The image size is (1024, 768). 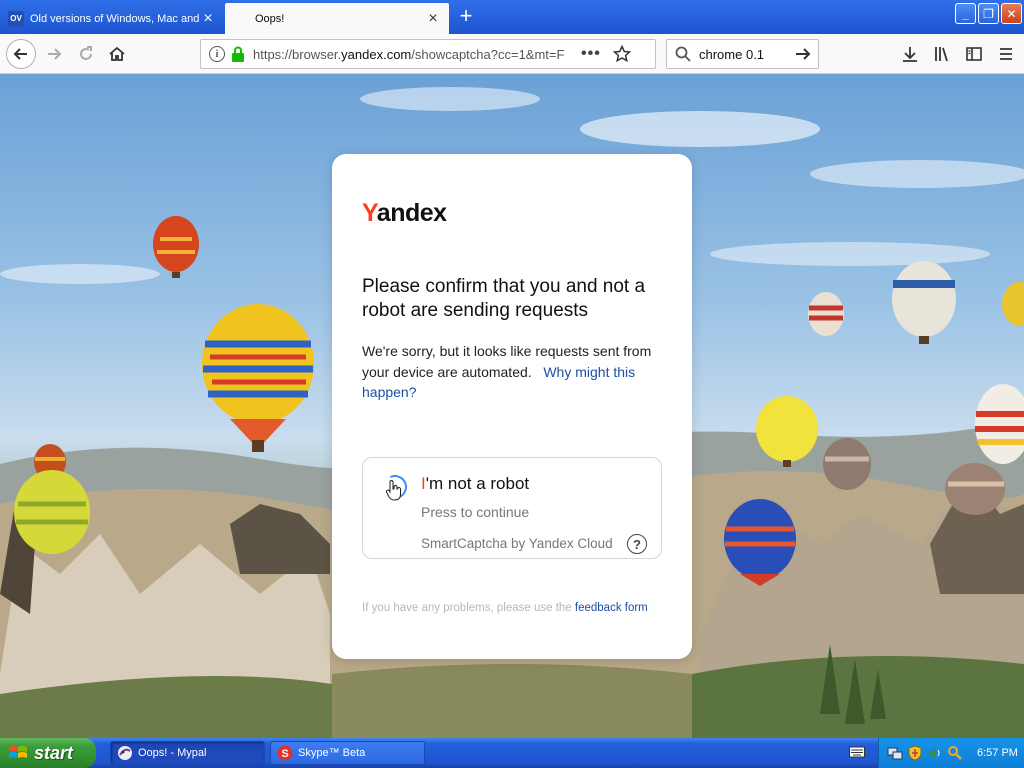 I want to click on help-question-icon: ?, so click(x=637, y=544).